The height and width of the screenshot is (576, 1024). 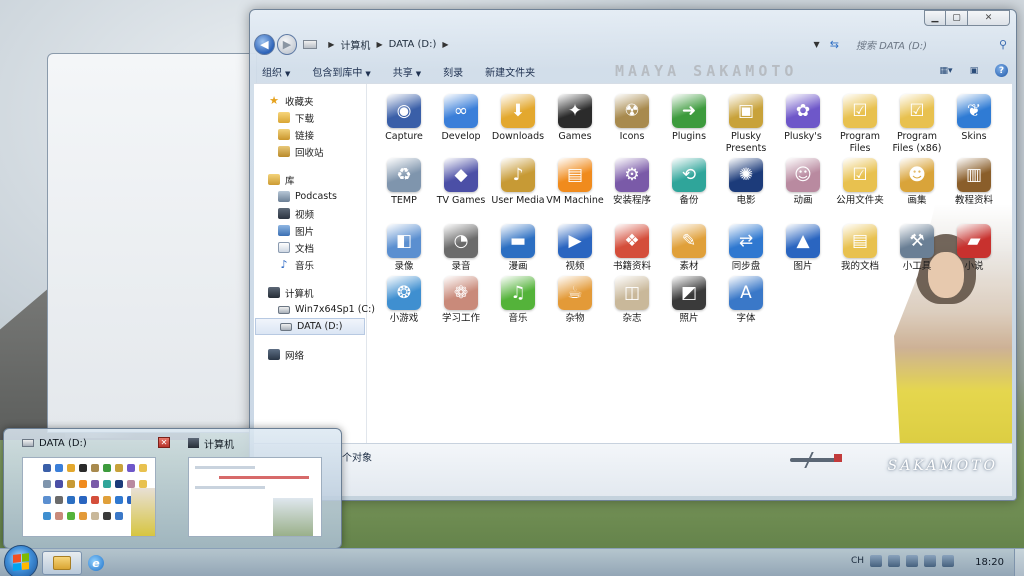 What do you see at coordinates (96, 563) in the screenshot?
I see `taskbar-ie-button: e` at bounding box center [96, 563].